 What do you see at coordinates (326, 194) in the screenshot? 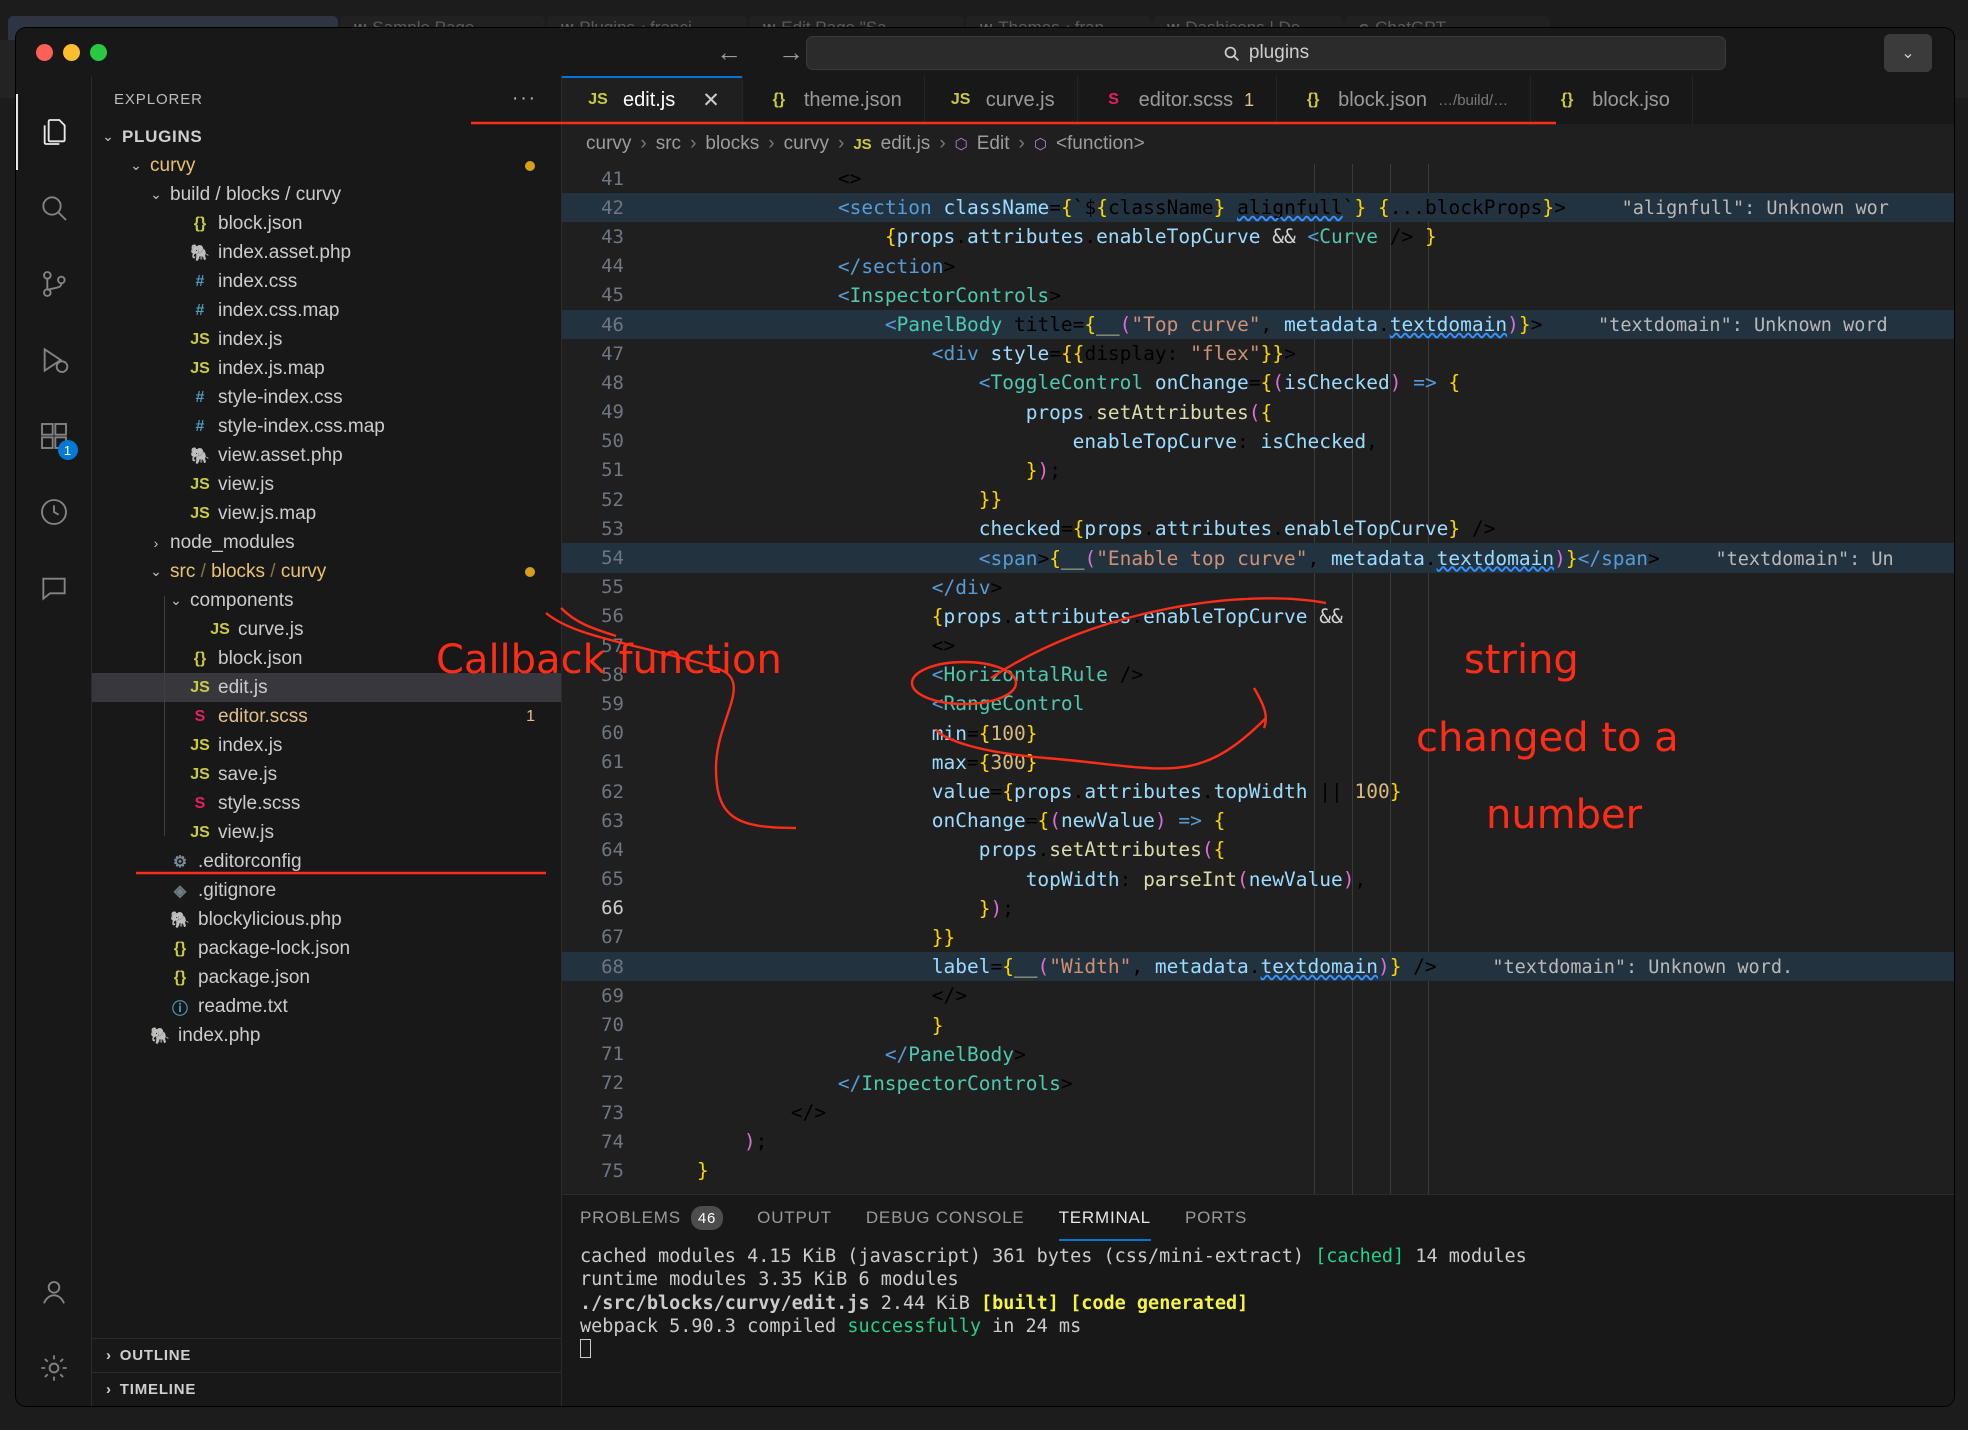
I see `tree-folder-row: ⌄ build / blocks / curvy` at bounding box center [326, 194].